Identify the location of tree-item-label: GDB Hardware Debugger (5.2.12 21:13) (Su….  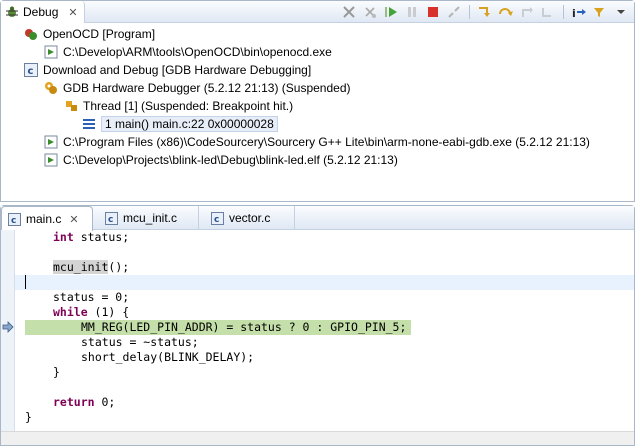
(207, 88).